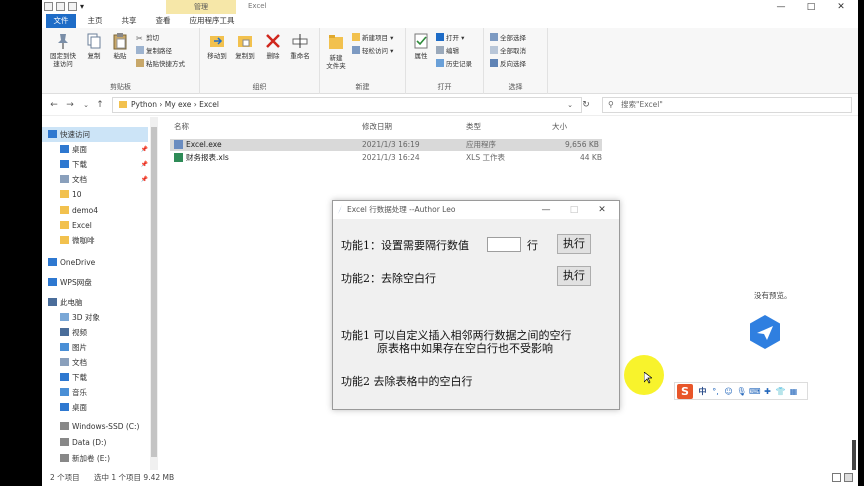 The width and height of the screenshot is (864, 486). Describe the element at coordinates (54, 105) in the screenshot. I see `back-arrow-icon: ←` at that location.